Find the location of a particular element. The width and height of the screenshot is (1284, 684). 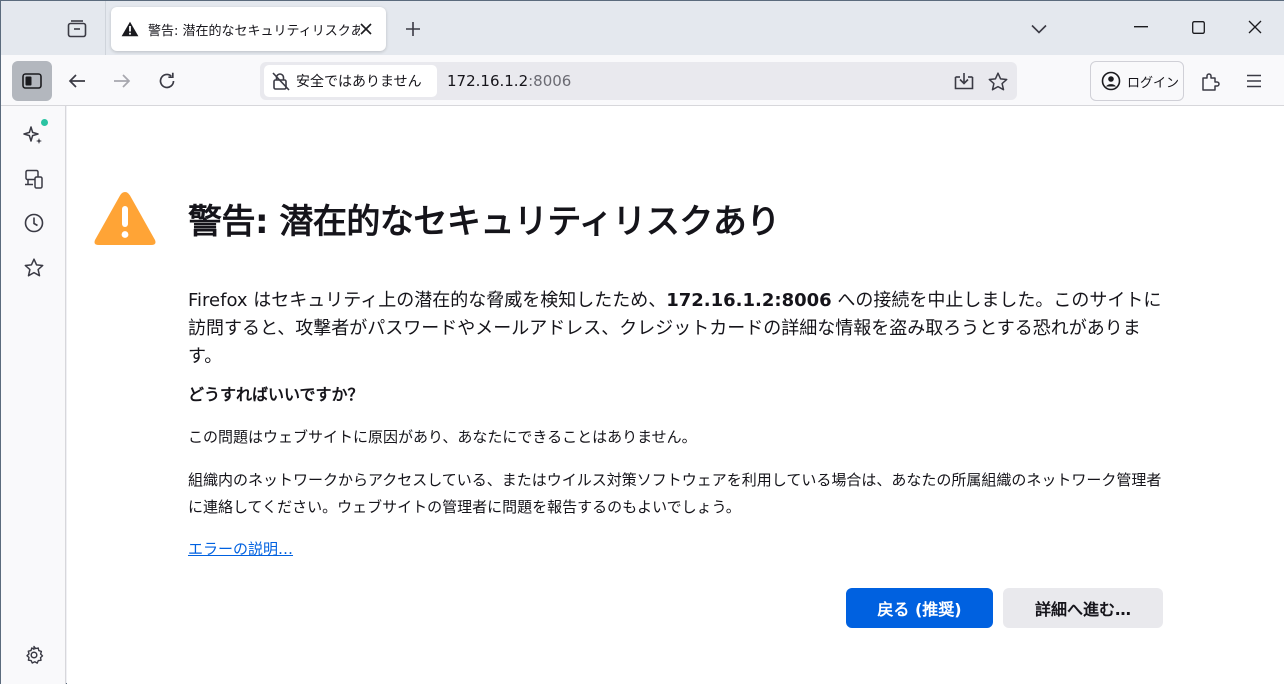

chevron-down-icon is located at coordinates (1039, 29).